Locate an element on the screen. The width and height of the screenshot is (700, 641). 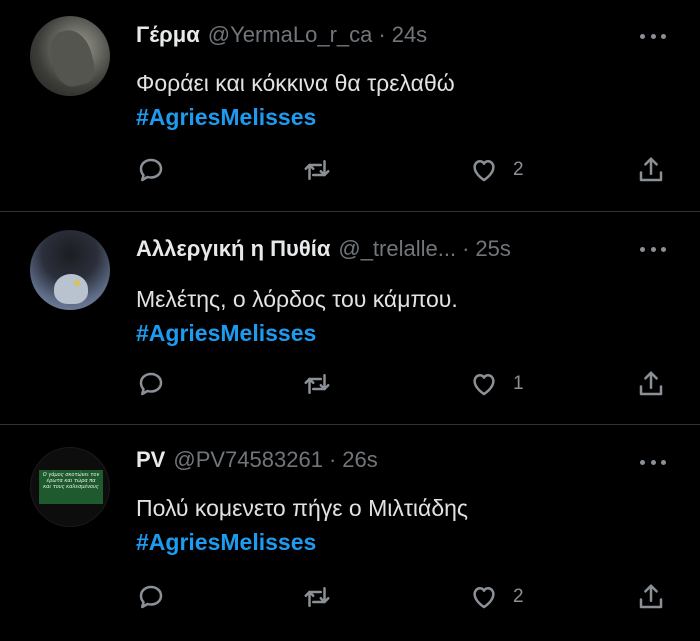
display-name: PV is located at coordinates (150, 460).